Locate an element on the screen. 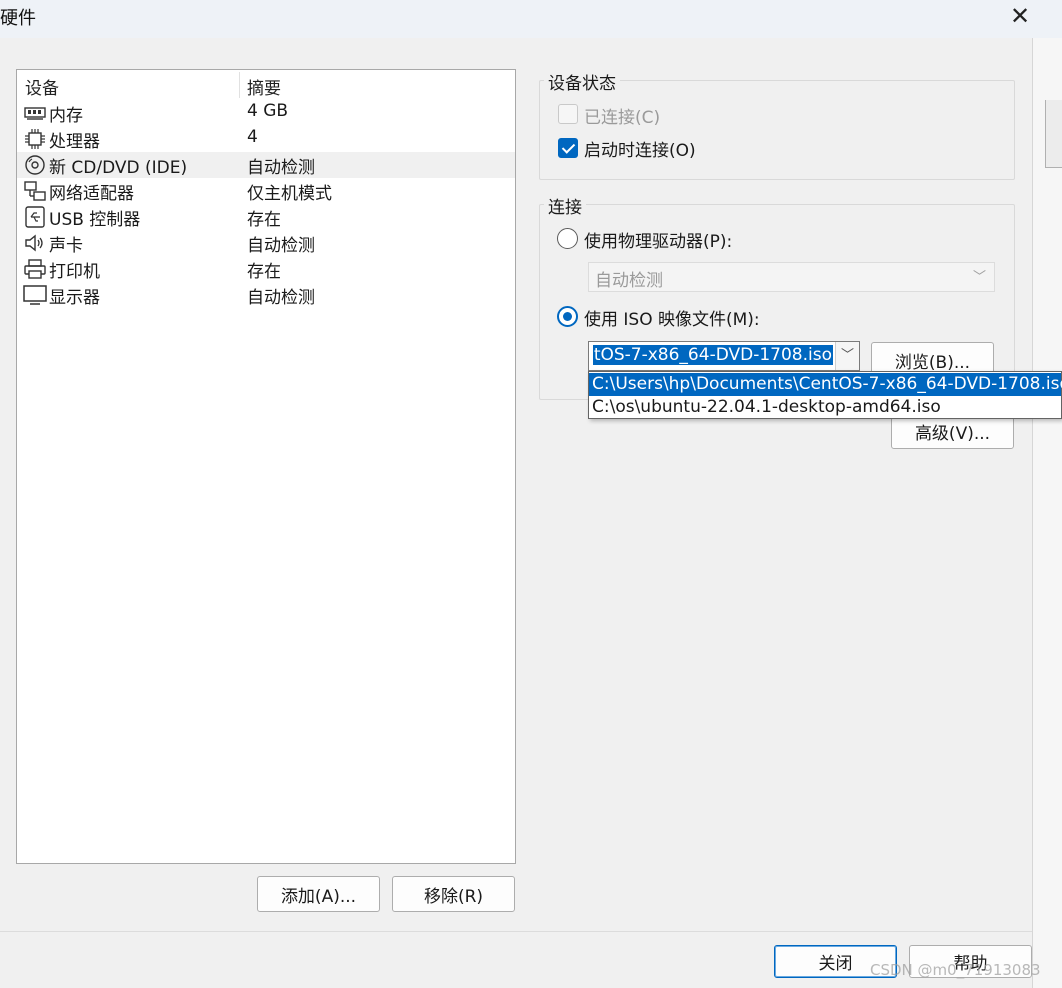  list-item-printer: 打印机 存在 is located at coordinates (266, 269).